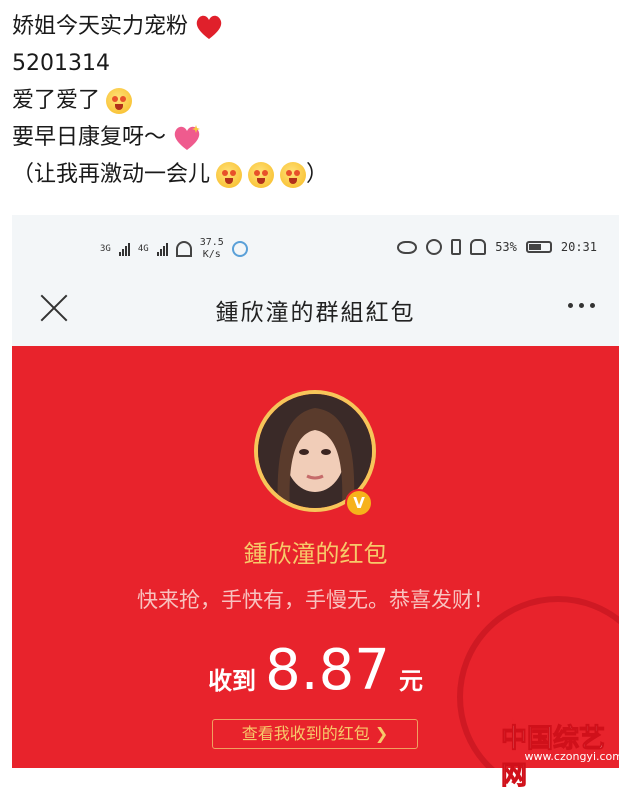 This screenshot has width=641, height=792. I want to click on sender-label: 鍾欣潼的红包, so click(315, 554).